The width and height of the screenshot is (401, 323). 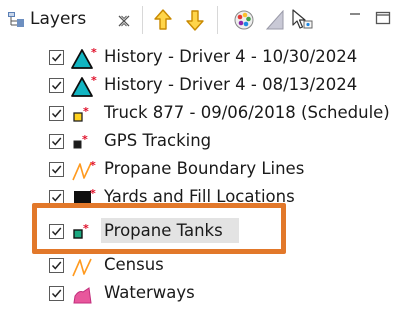 What do you see at coordinates (159, 228) in the screenshot?
I see `annotation-highlight-box` at bounding box center [159, 228].